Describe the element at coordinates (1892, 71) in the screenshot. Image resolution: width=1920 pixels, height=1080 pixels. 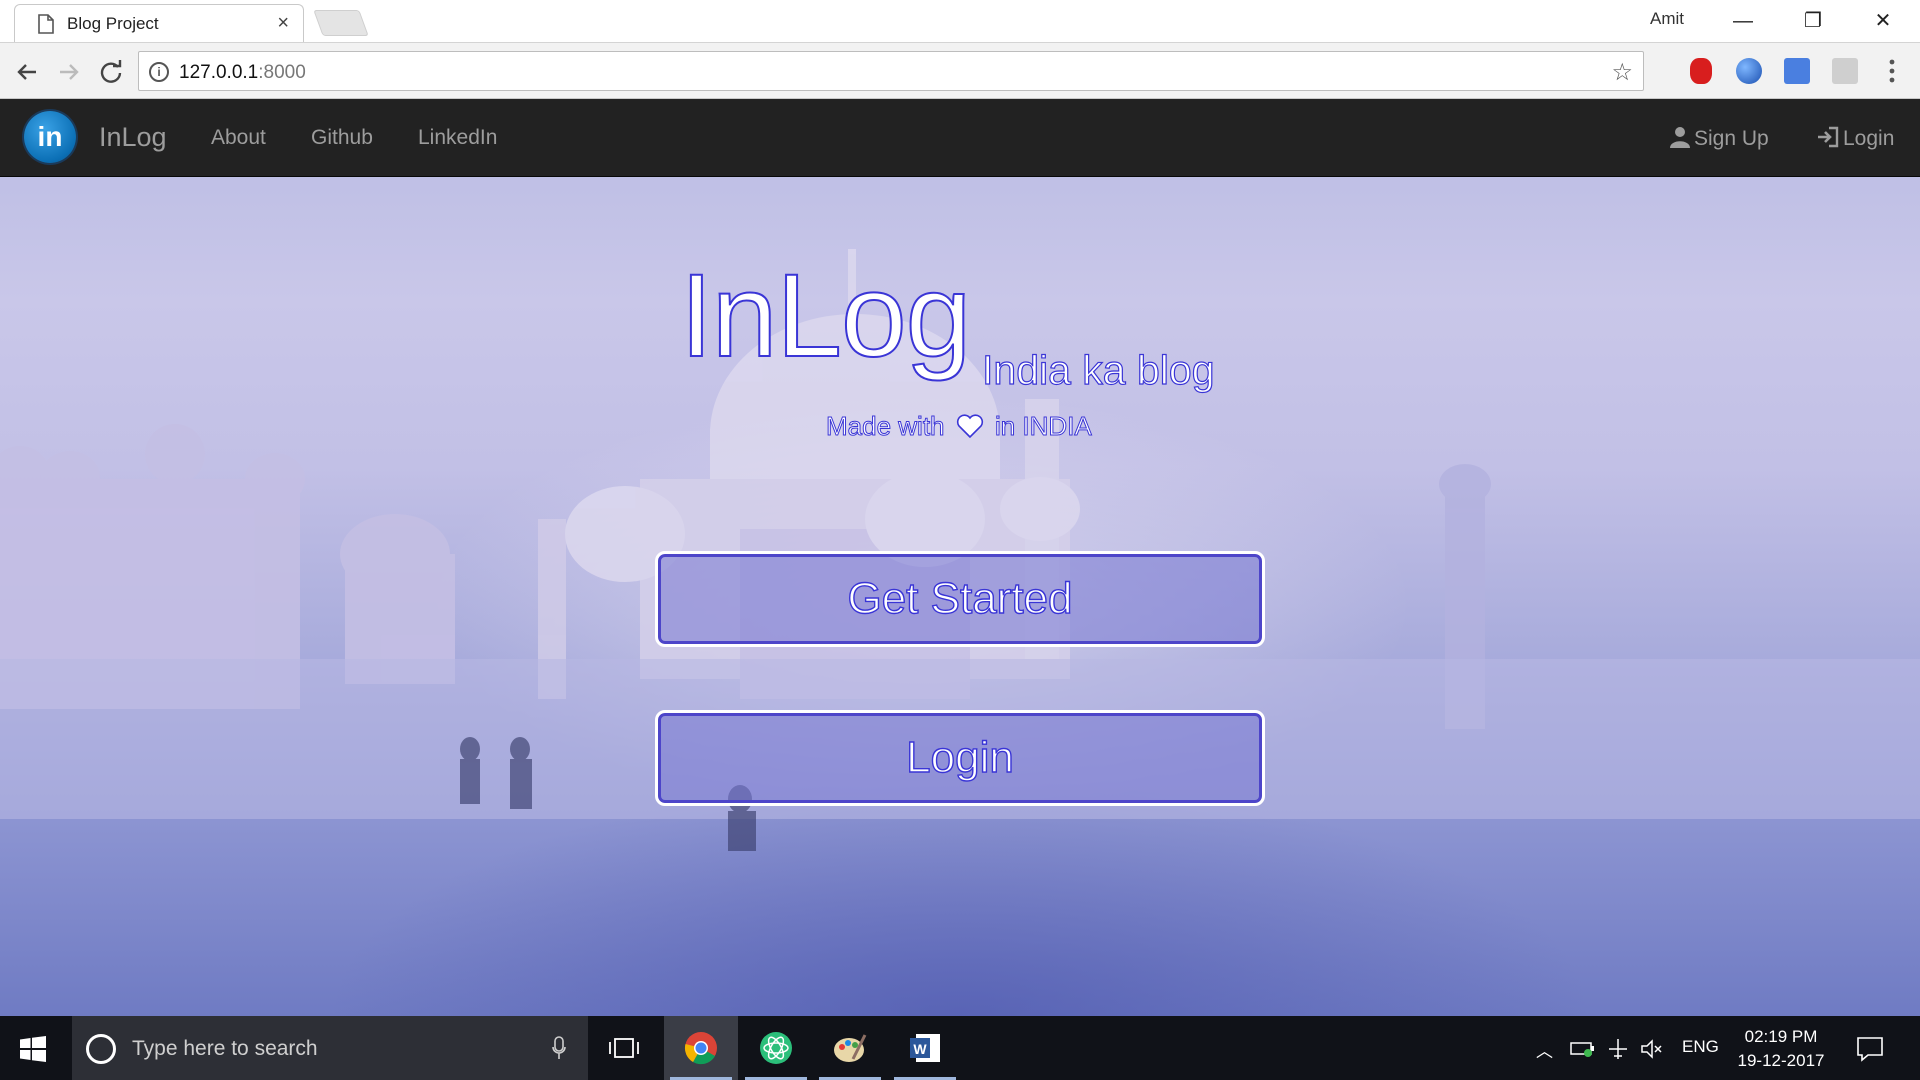
I see `menu-kebab-icon` at that location.